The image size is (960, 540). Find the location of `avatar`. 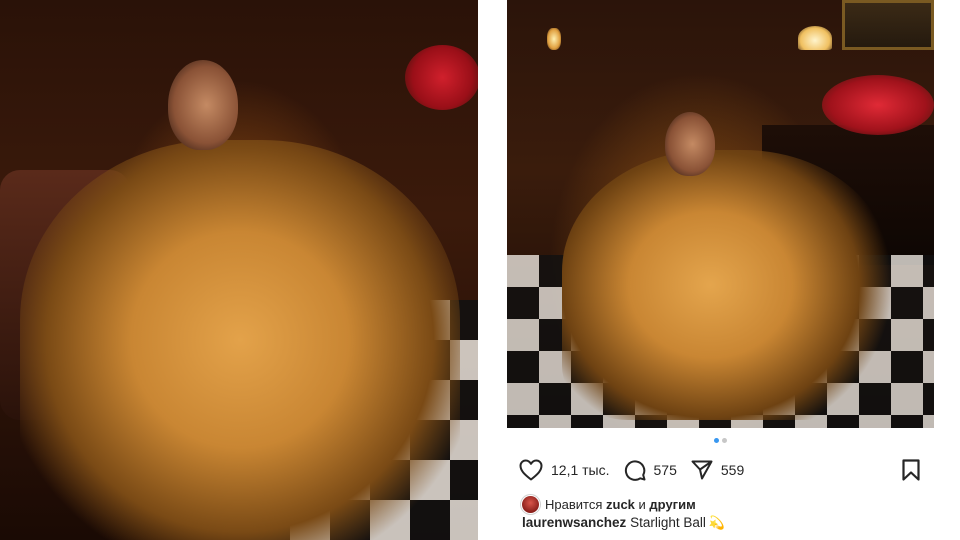

avatar is located at coordinates (530, 504).